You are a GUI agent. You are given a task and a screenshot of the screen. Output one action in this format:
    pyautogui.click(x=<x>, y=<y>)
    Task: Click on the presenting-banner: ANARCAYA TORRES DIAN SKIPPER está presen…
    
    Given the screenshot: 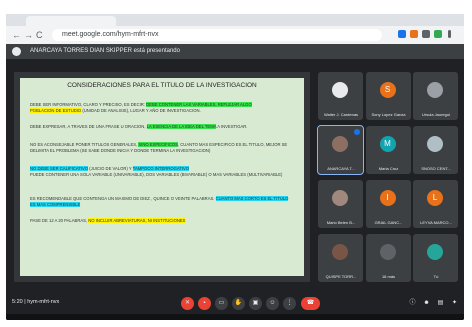 What is the action you would take?
    pyautogui.click(x=235, y=51)
    